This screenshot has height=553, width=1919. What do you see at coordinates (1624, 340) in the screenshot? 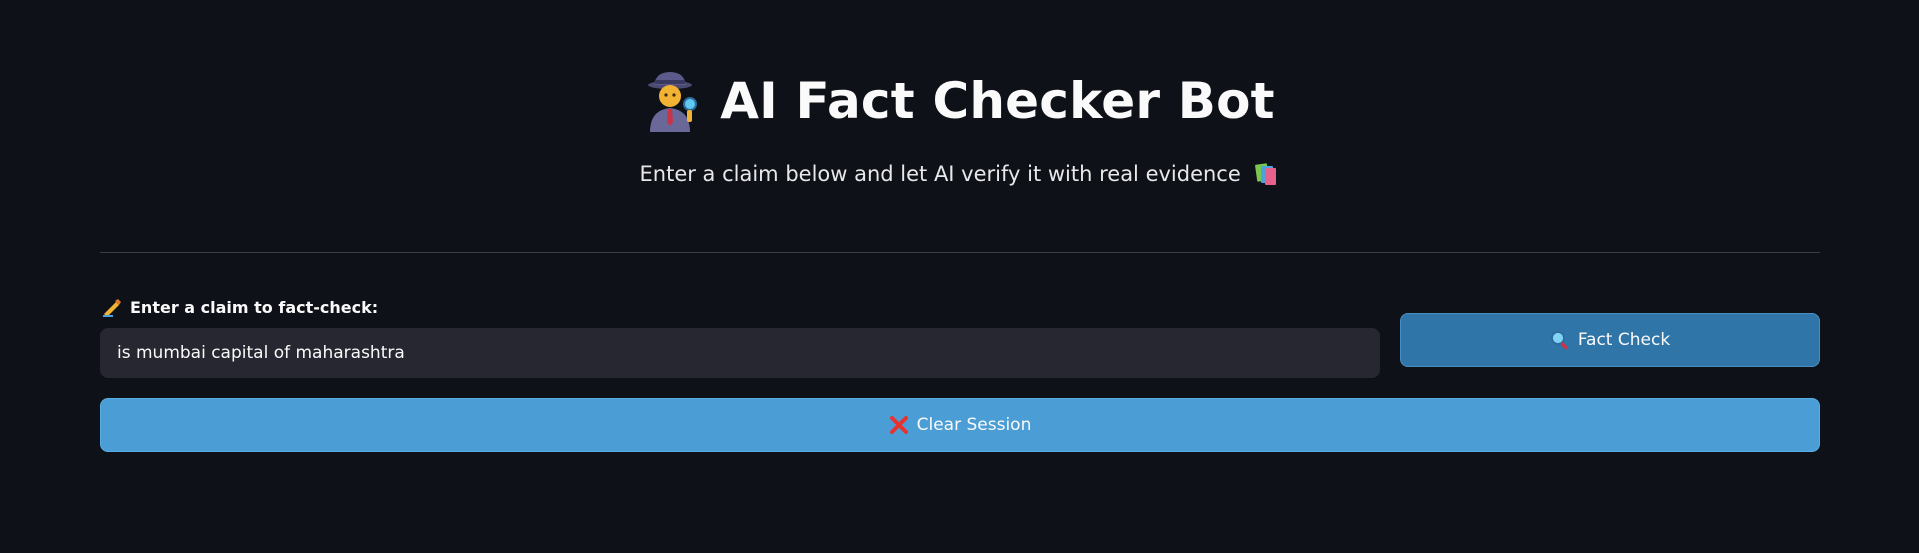
I see `fact-check-label: Fact Check` at bounding box center [1624, 340].